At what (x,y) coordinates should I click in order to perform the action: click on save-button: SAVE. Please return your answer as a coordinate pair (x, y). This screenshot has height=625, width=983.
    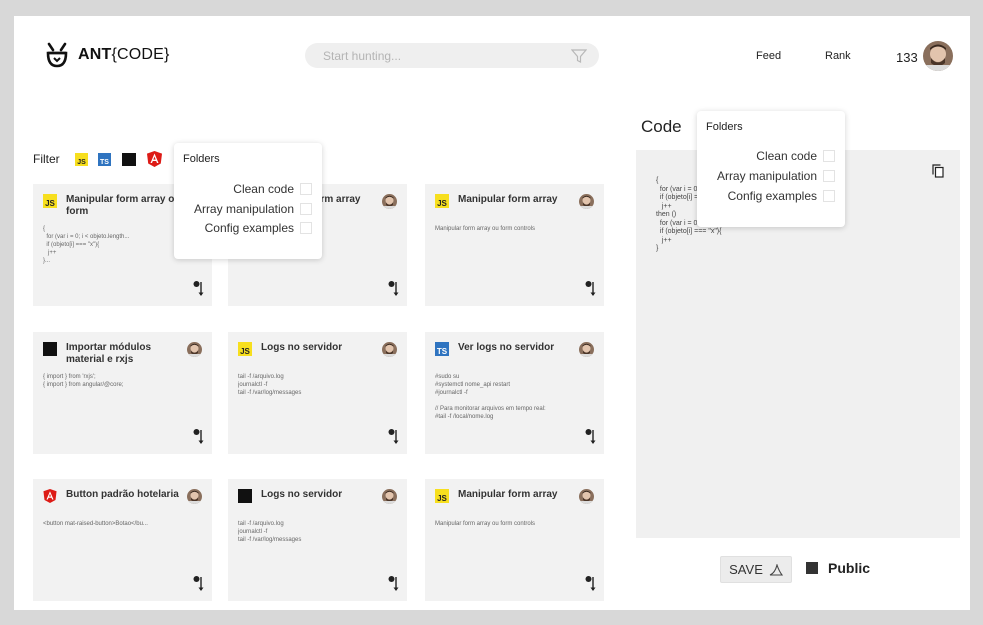
    Looking at the image, I should click on (756, 569).